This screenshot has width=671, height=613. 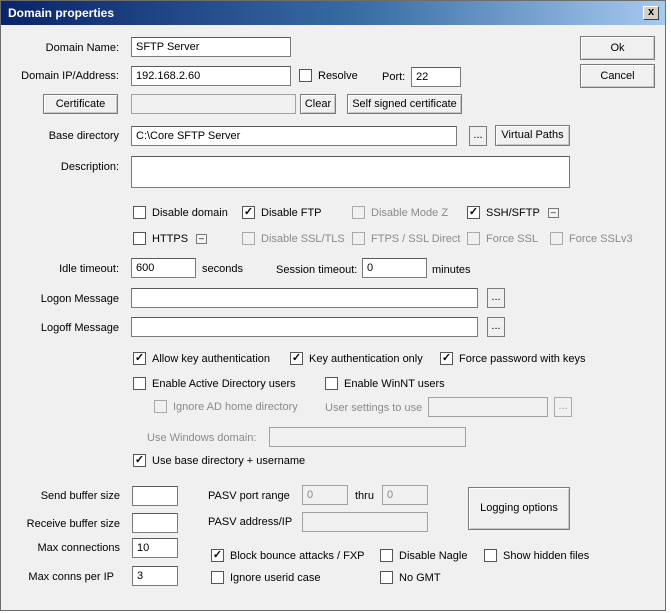 What do you see at coordinates (294, 136) in the screenshot?
I see `base-directory-input: C:\Core SFTP Server` at bounding box center [294, 136].